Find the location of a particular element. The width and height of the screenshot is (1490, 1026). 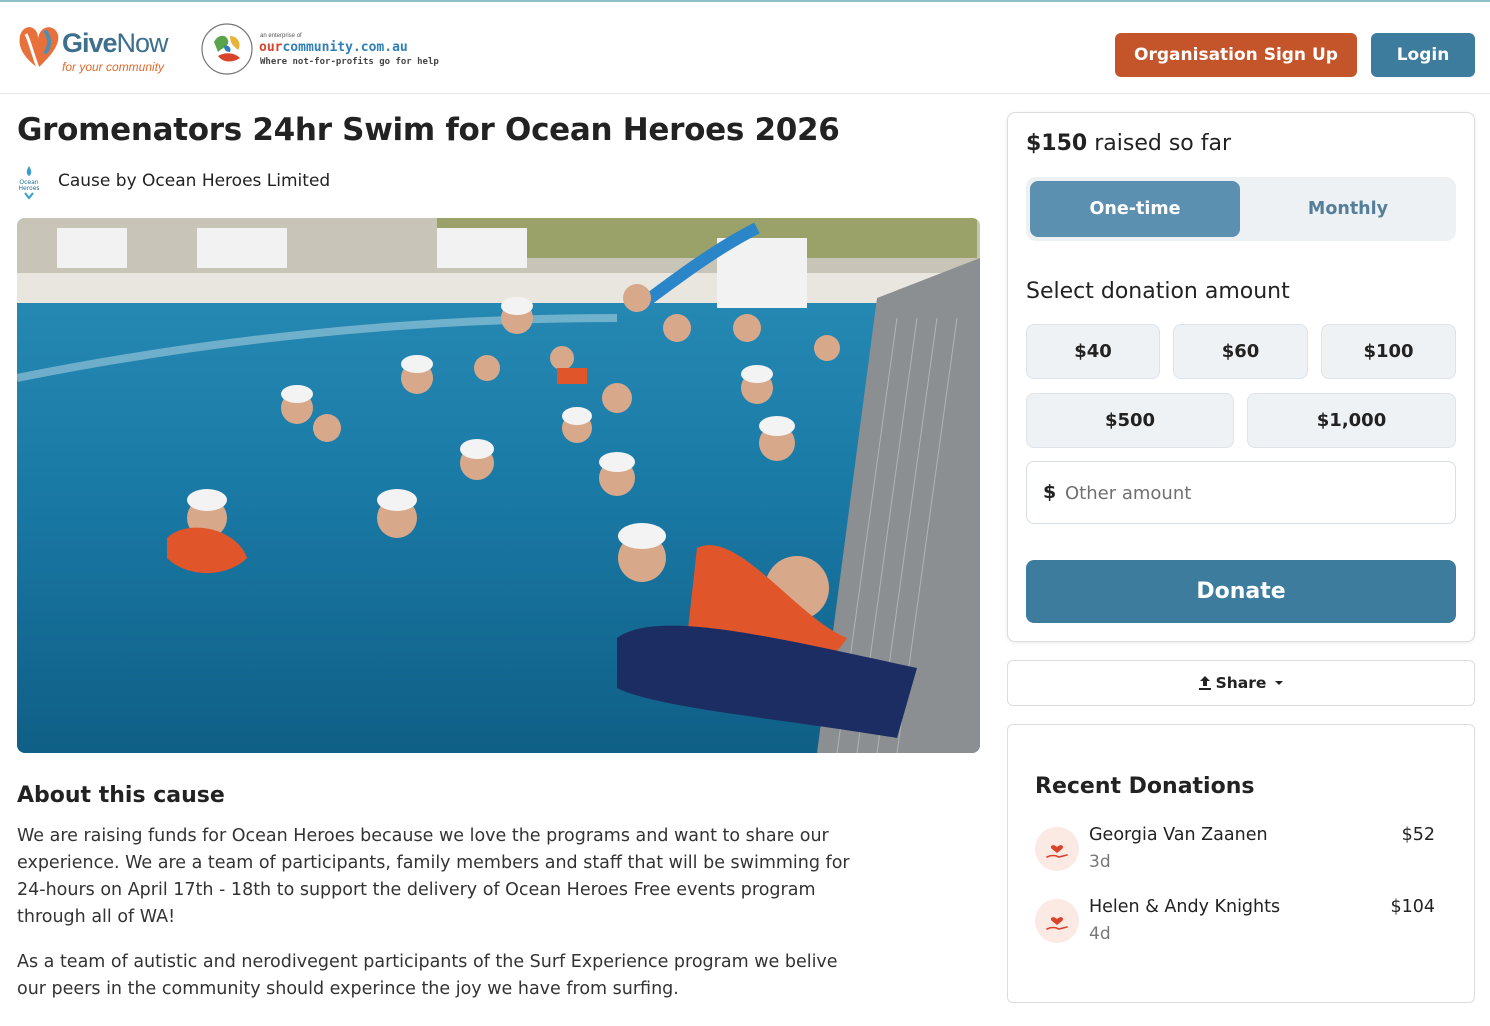

one-time-toggle: One-time is located at coordinates (1135, 209).